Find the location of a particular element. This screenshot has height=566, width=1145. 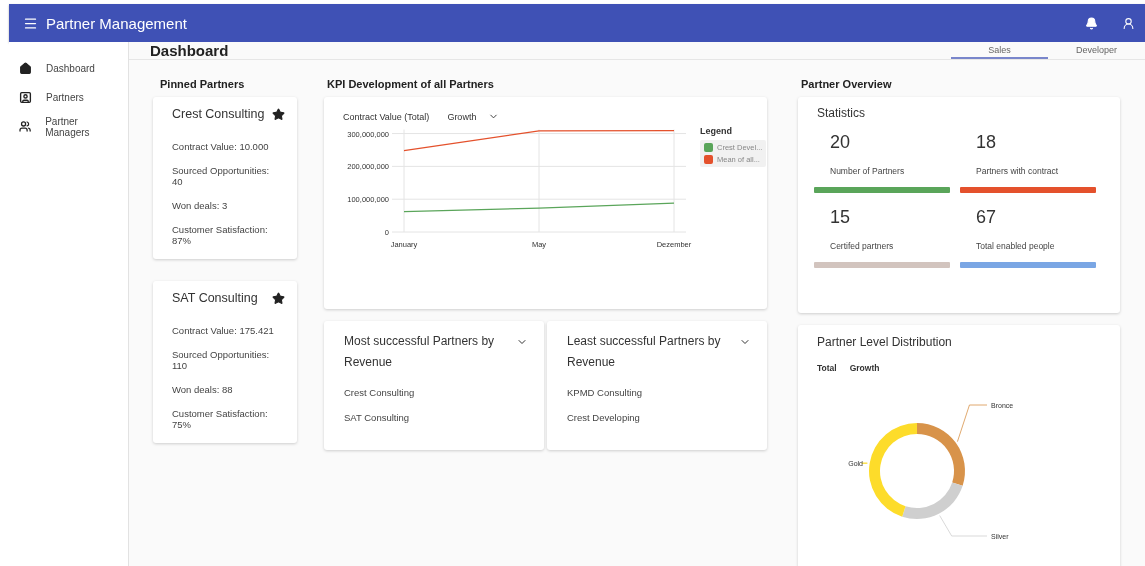

partner-fact: Contract Value: 175.421 is located at coordinates (223, 330).